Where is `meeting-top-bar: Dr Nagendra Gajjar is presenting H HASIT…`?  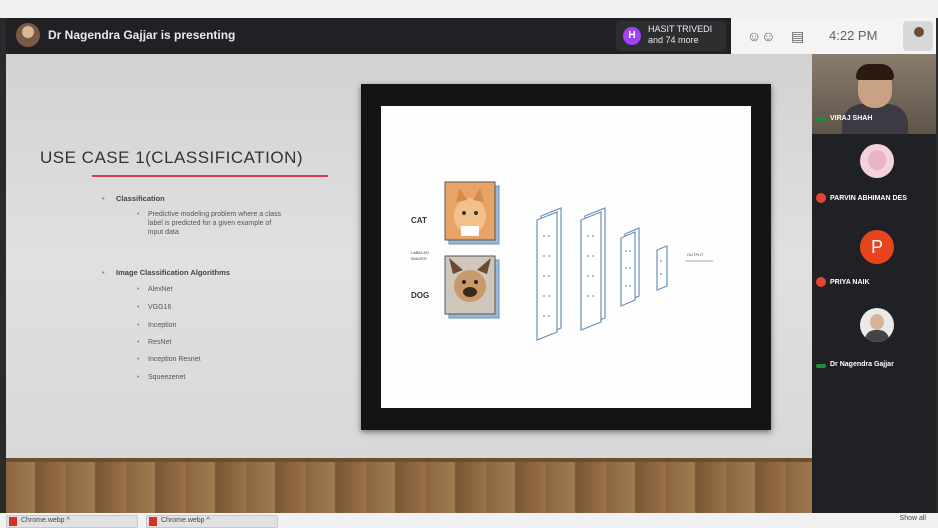
meeting-top-bar: Dr Nagendra Gajjar is presenting H HASIT… is located at coordinates (471, 36).